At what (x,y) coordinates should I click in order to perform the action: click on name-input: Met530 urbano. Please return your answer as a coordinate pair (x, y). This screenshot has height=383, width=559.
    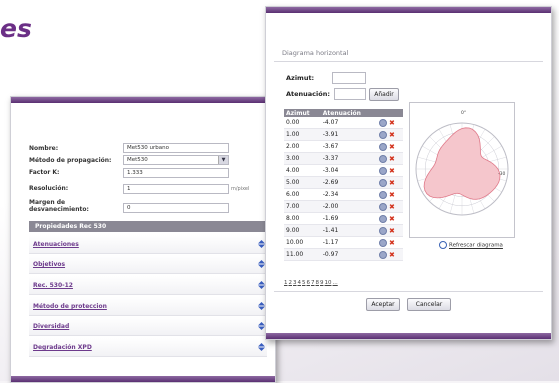
    Looking at the image, I should click on (176, 148).